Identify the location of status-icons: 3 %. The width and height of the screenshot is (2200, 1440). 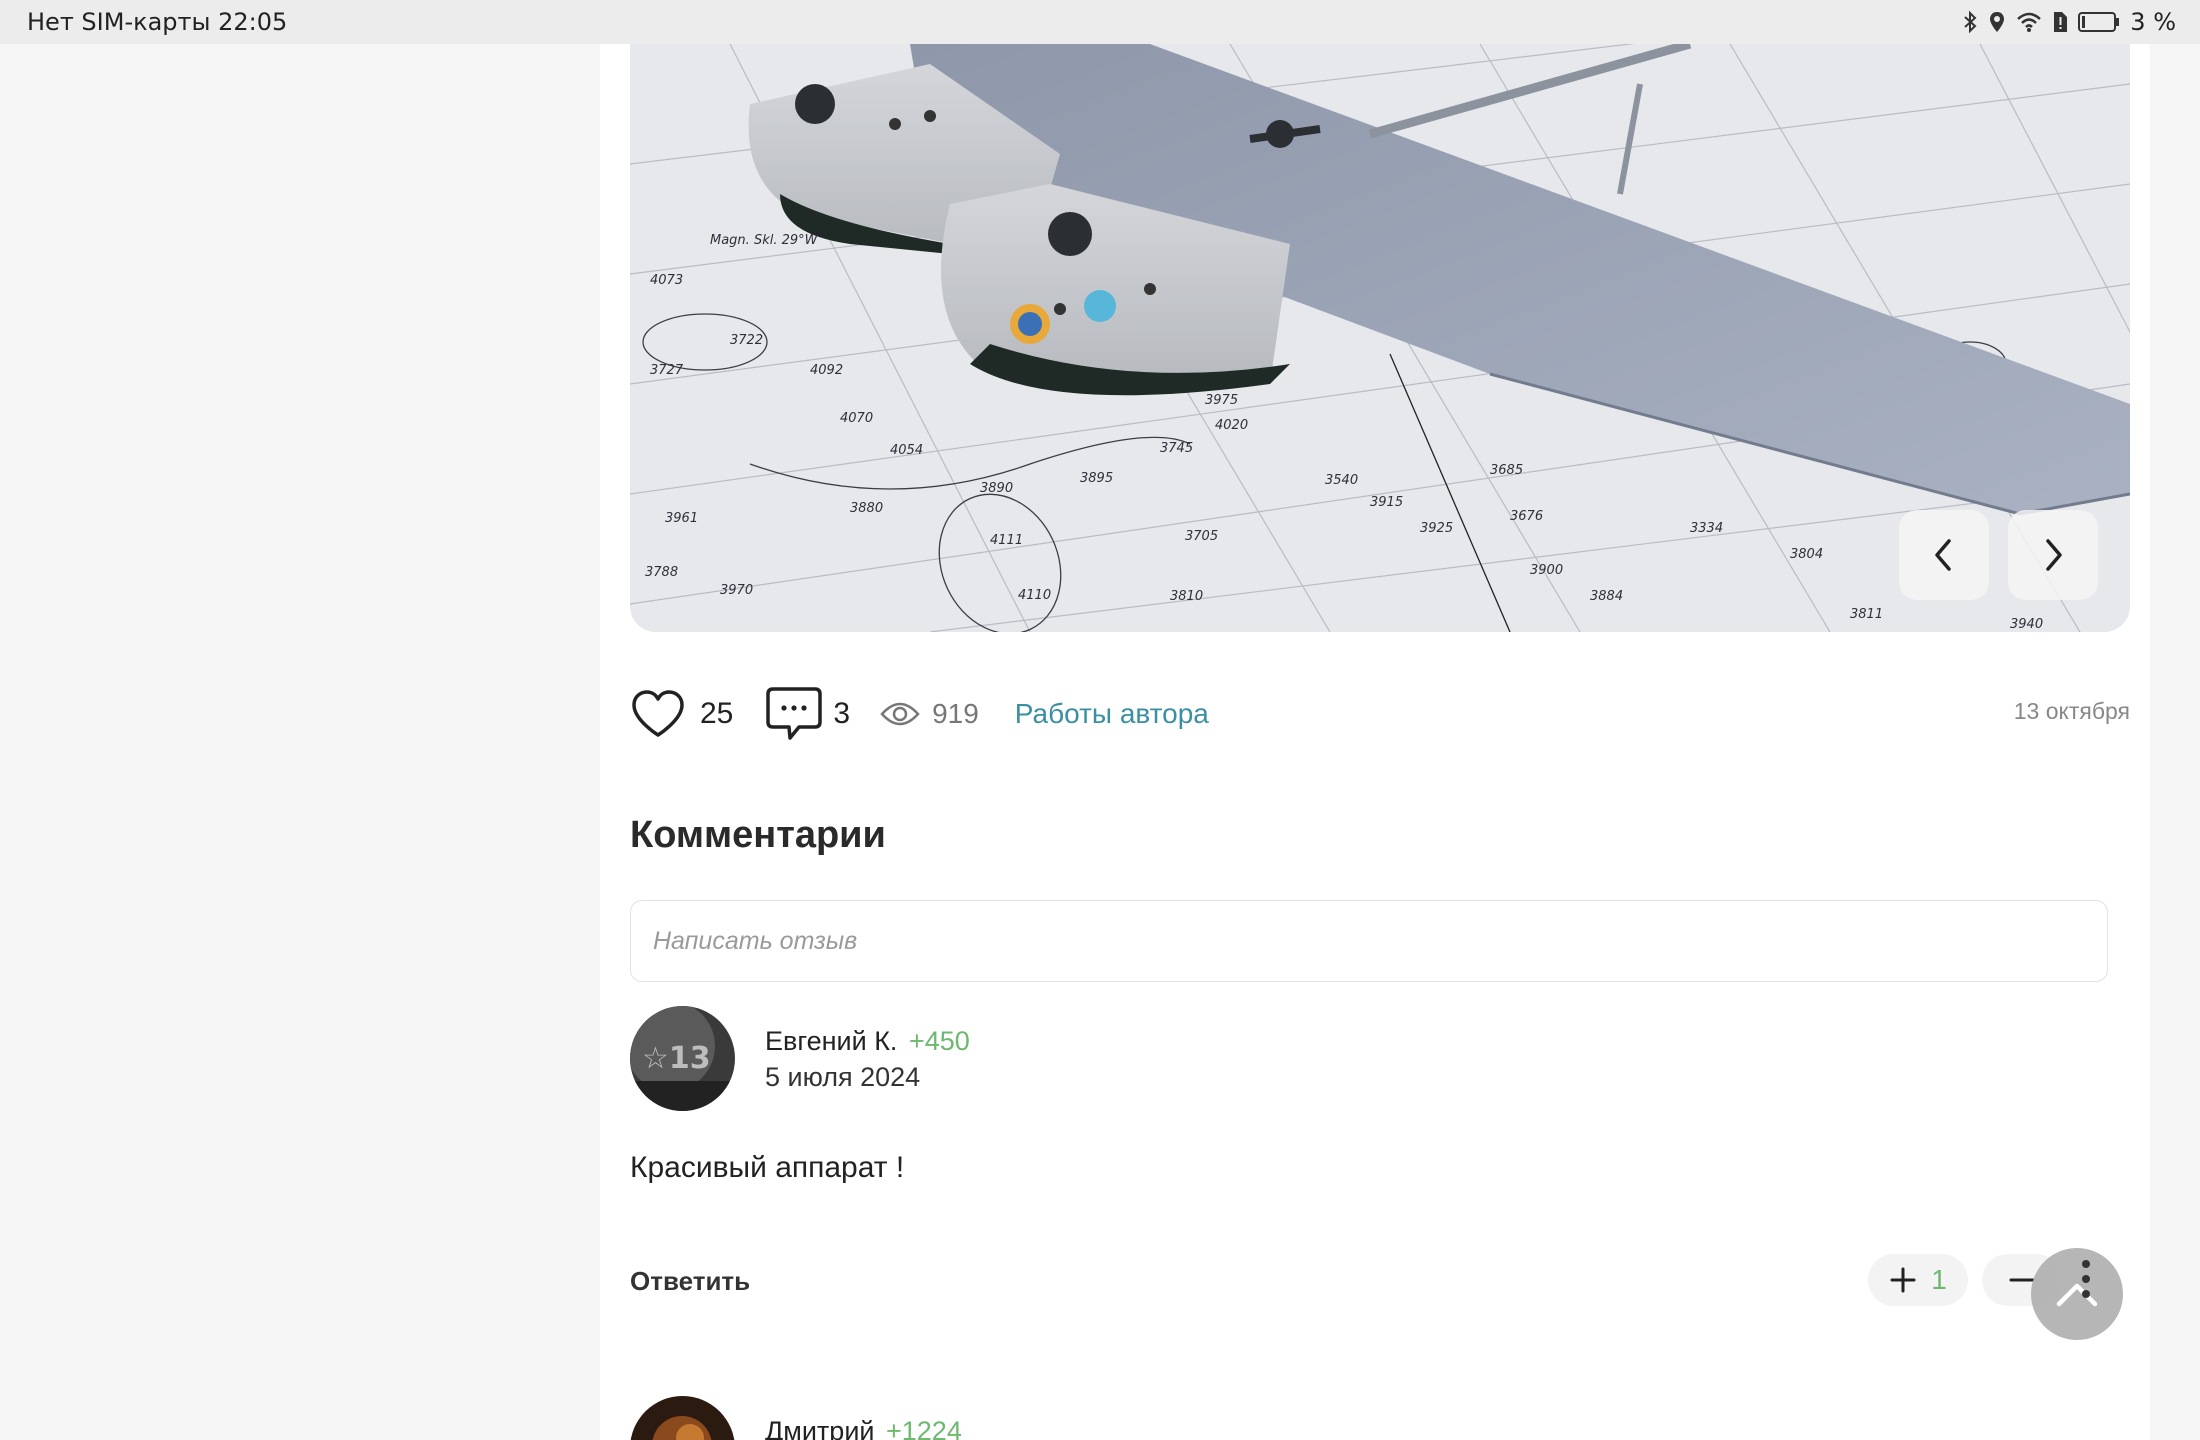
(2069, 22).